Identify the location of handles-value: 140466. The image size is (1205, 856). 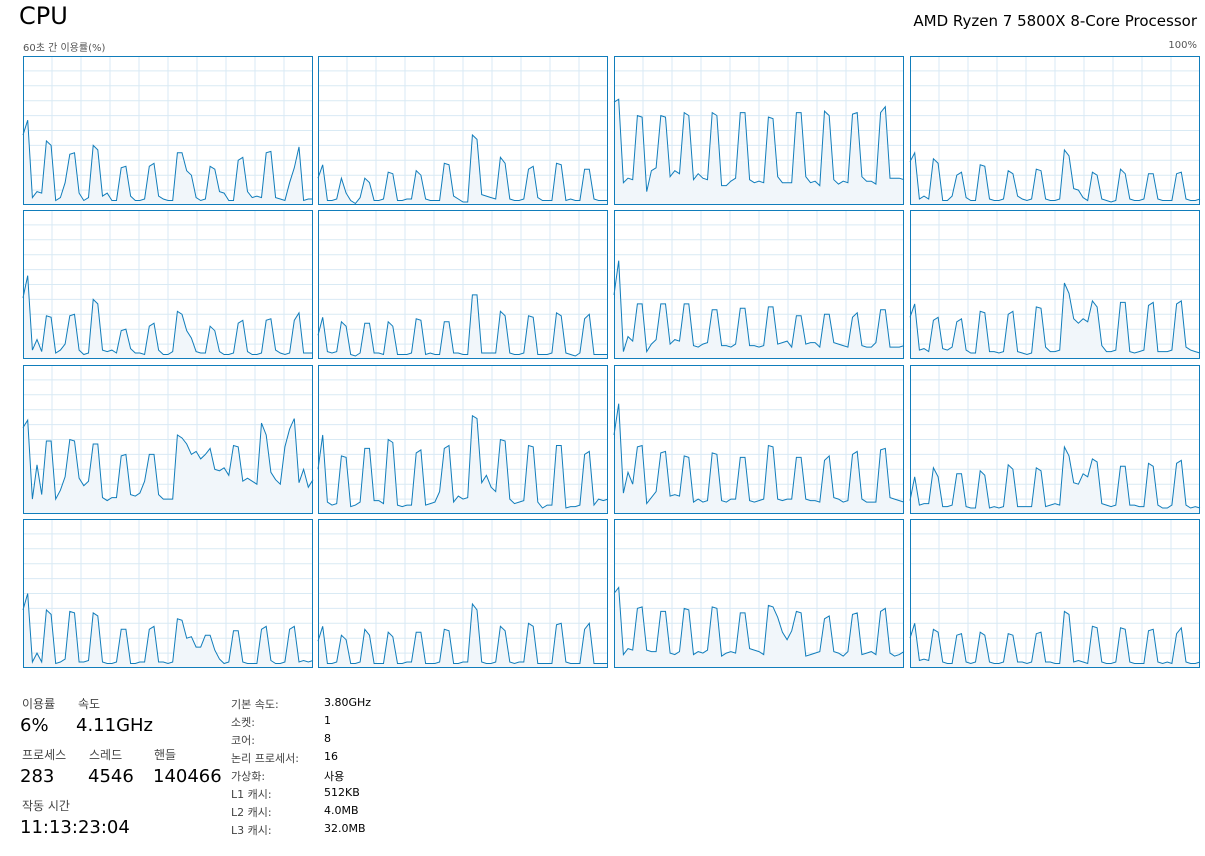
(187, 776).